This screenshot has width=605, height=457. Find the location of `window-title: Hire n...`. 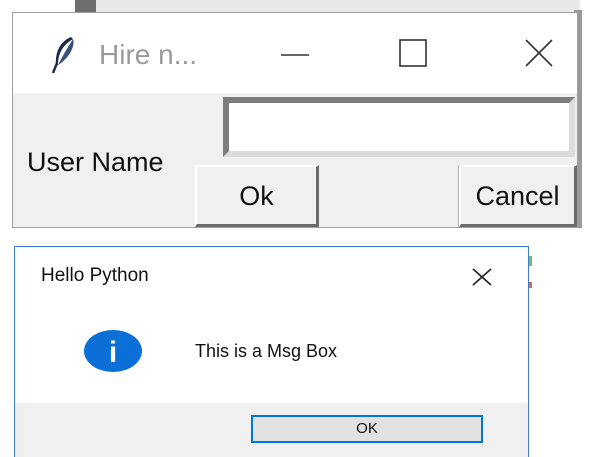

window-title: Hire n... is located at coordinates (148, 54).